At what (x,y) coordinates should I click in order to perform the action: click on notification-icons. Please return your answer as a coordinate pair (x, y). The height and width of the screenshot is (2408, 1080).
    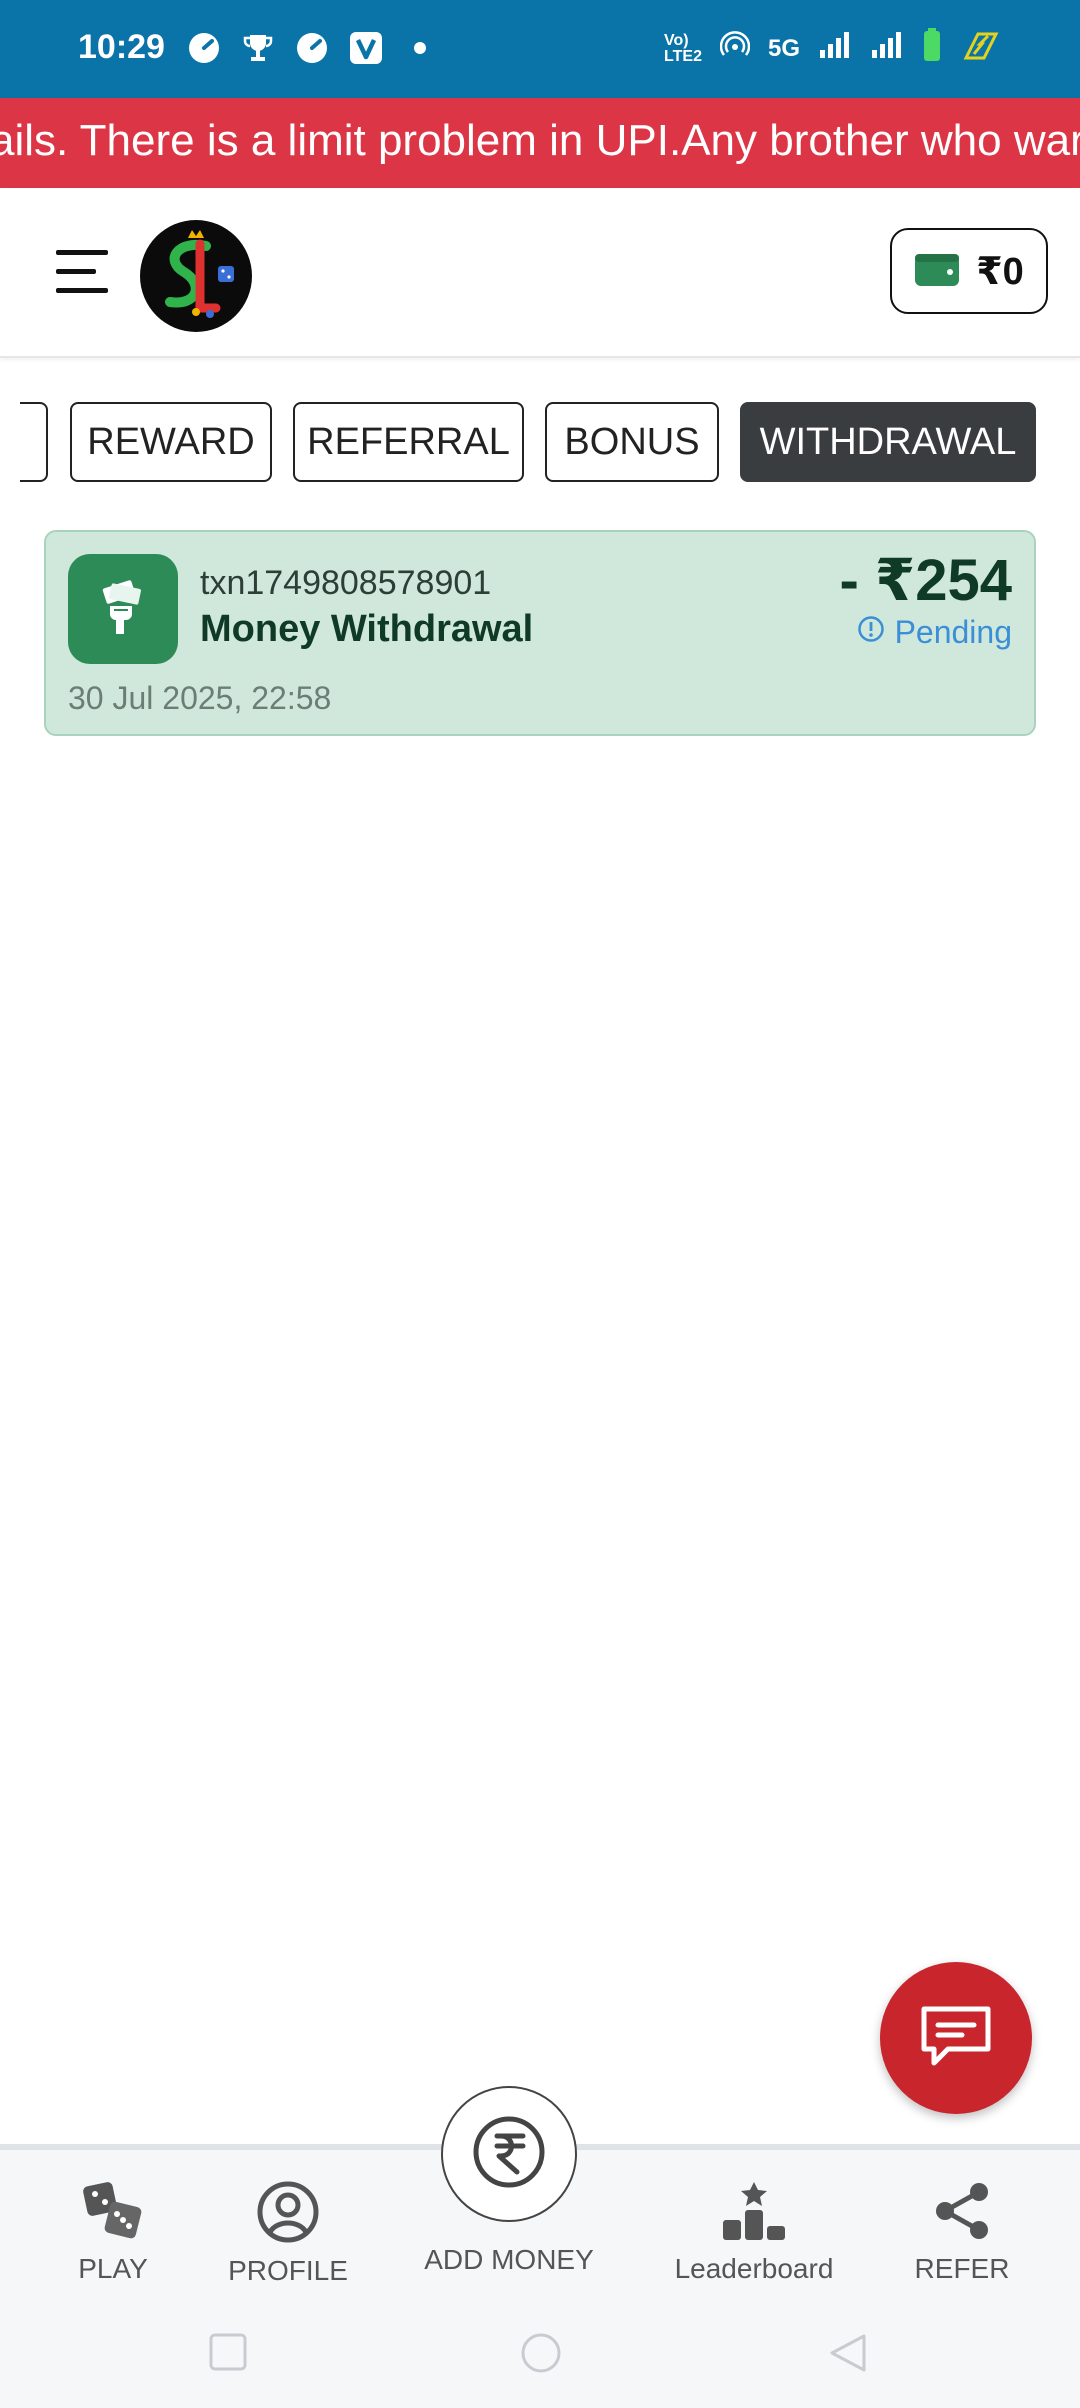
    Looking at the image, I should click on (306, 48).